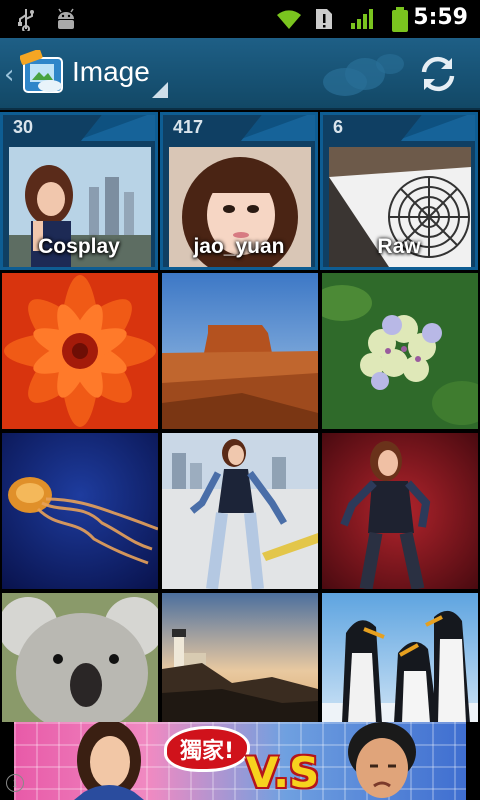  I want to click on clouds-decoration, so click(363, 75).